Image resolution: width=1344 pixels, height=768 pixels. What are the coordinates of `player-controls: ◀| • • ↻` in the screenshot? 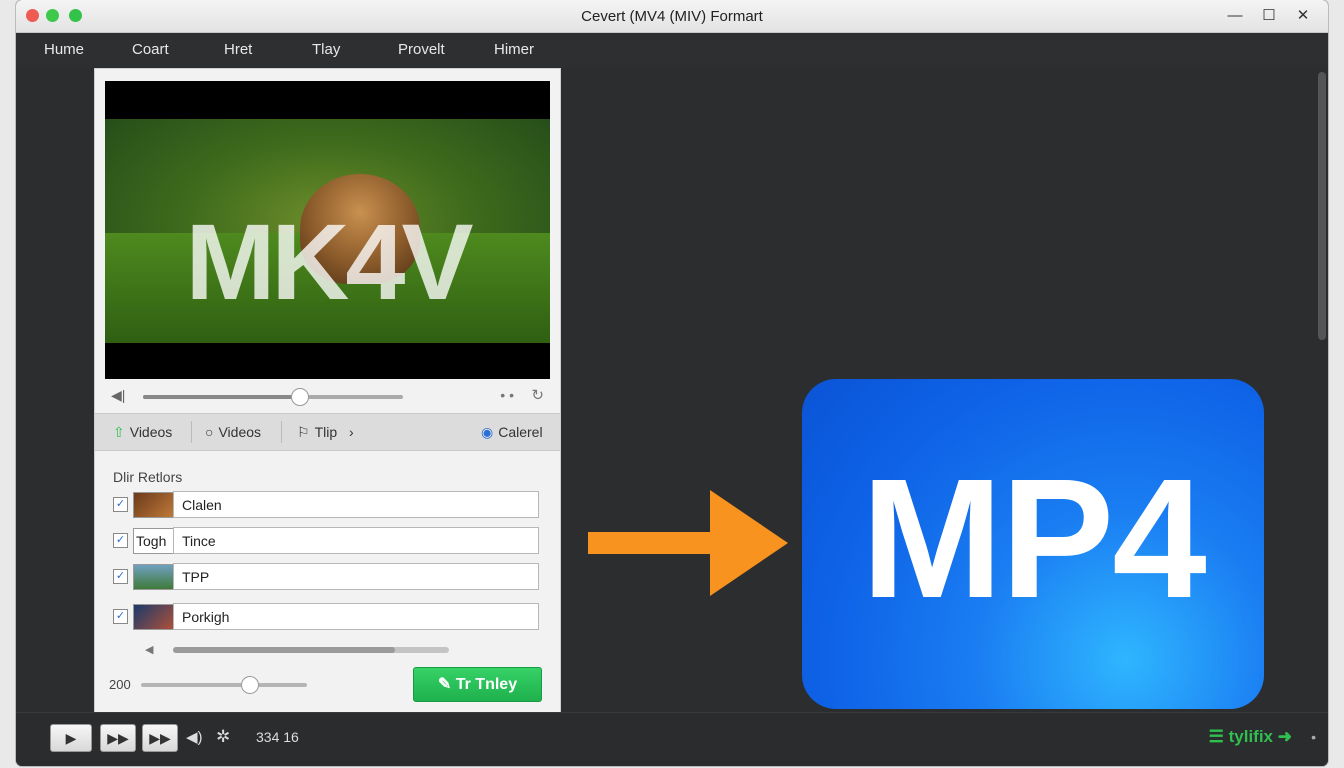 It's located at (327, 396).